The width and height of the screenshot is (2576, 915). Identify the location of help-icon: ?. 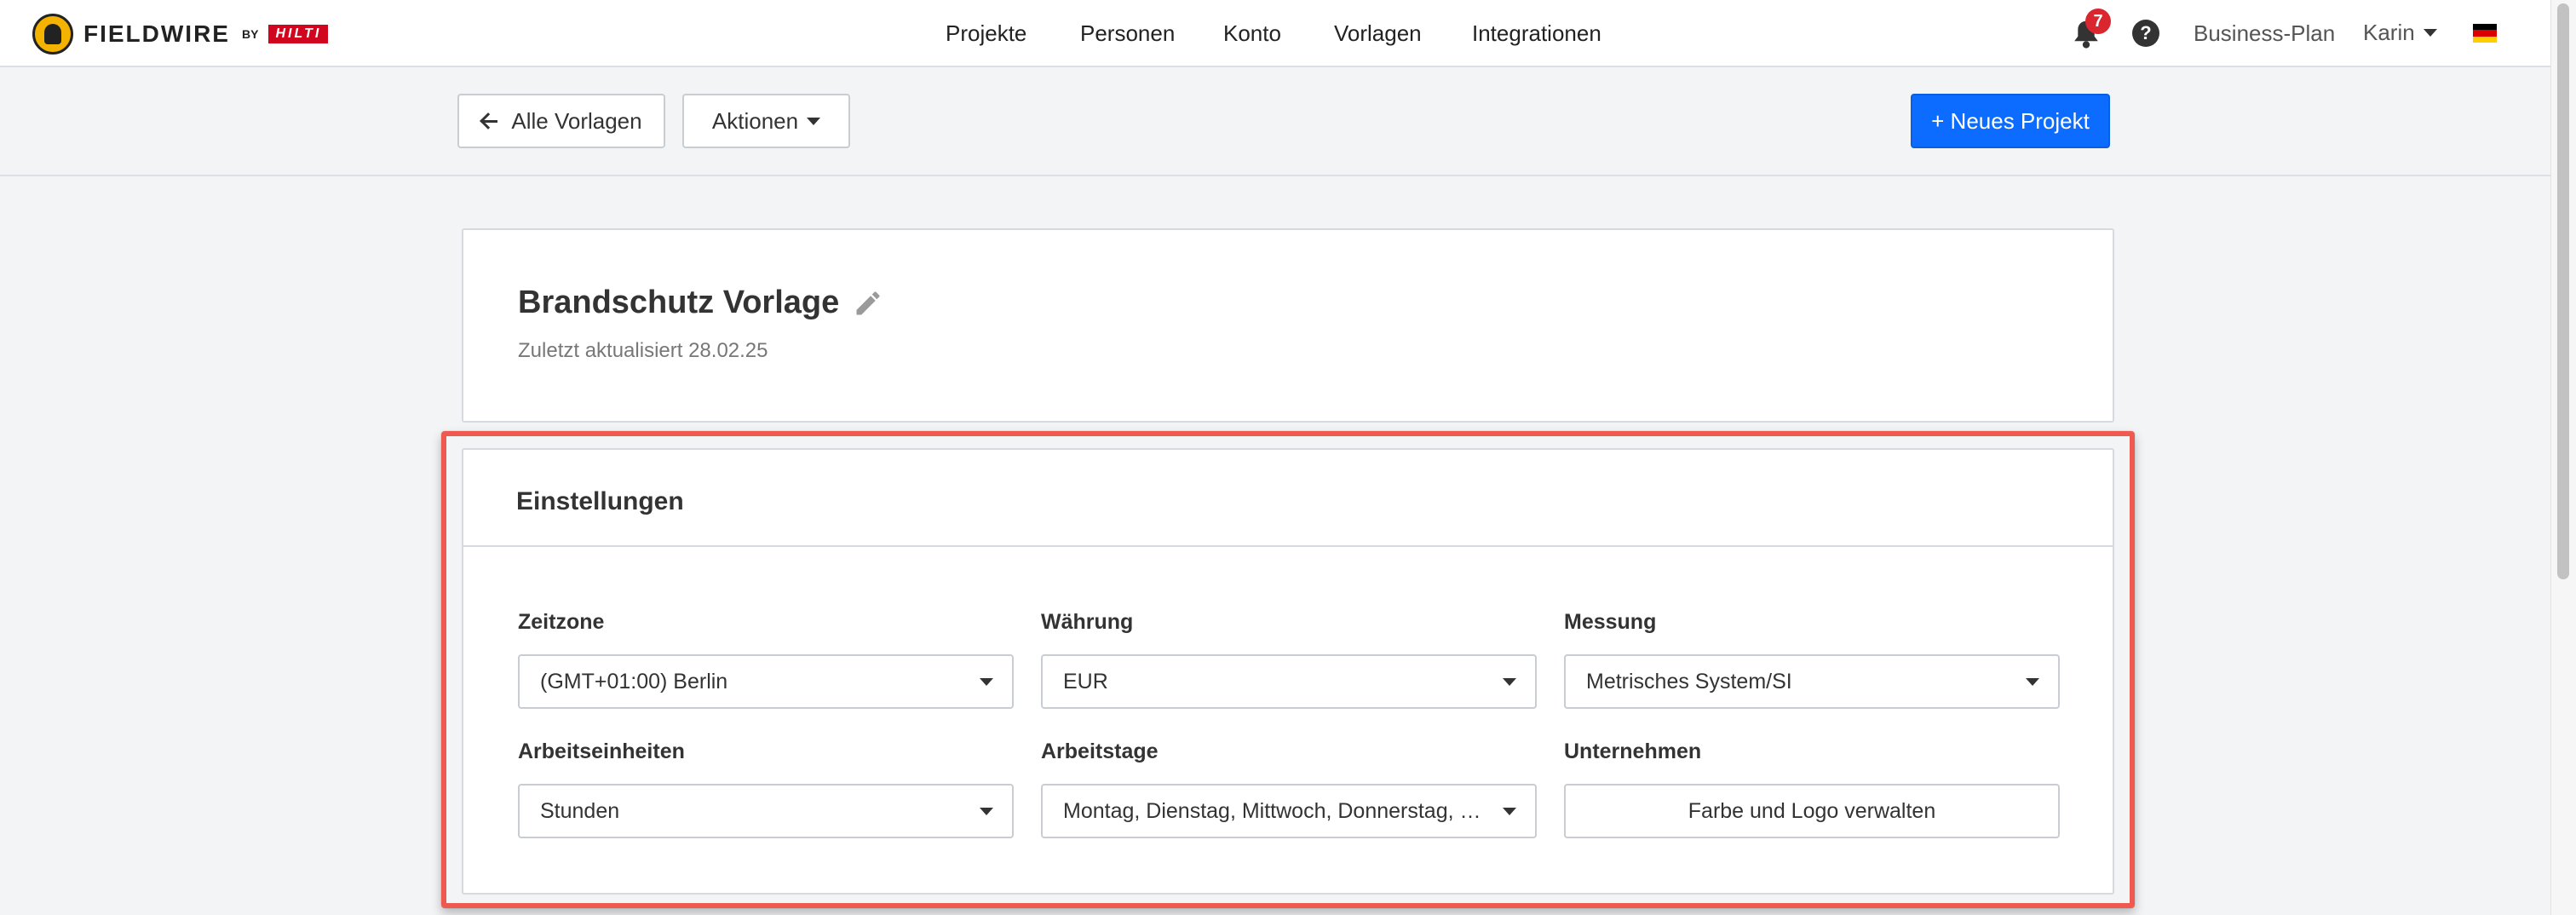
(2146, 33).